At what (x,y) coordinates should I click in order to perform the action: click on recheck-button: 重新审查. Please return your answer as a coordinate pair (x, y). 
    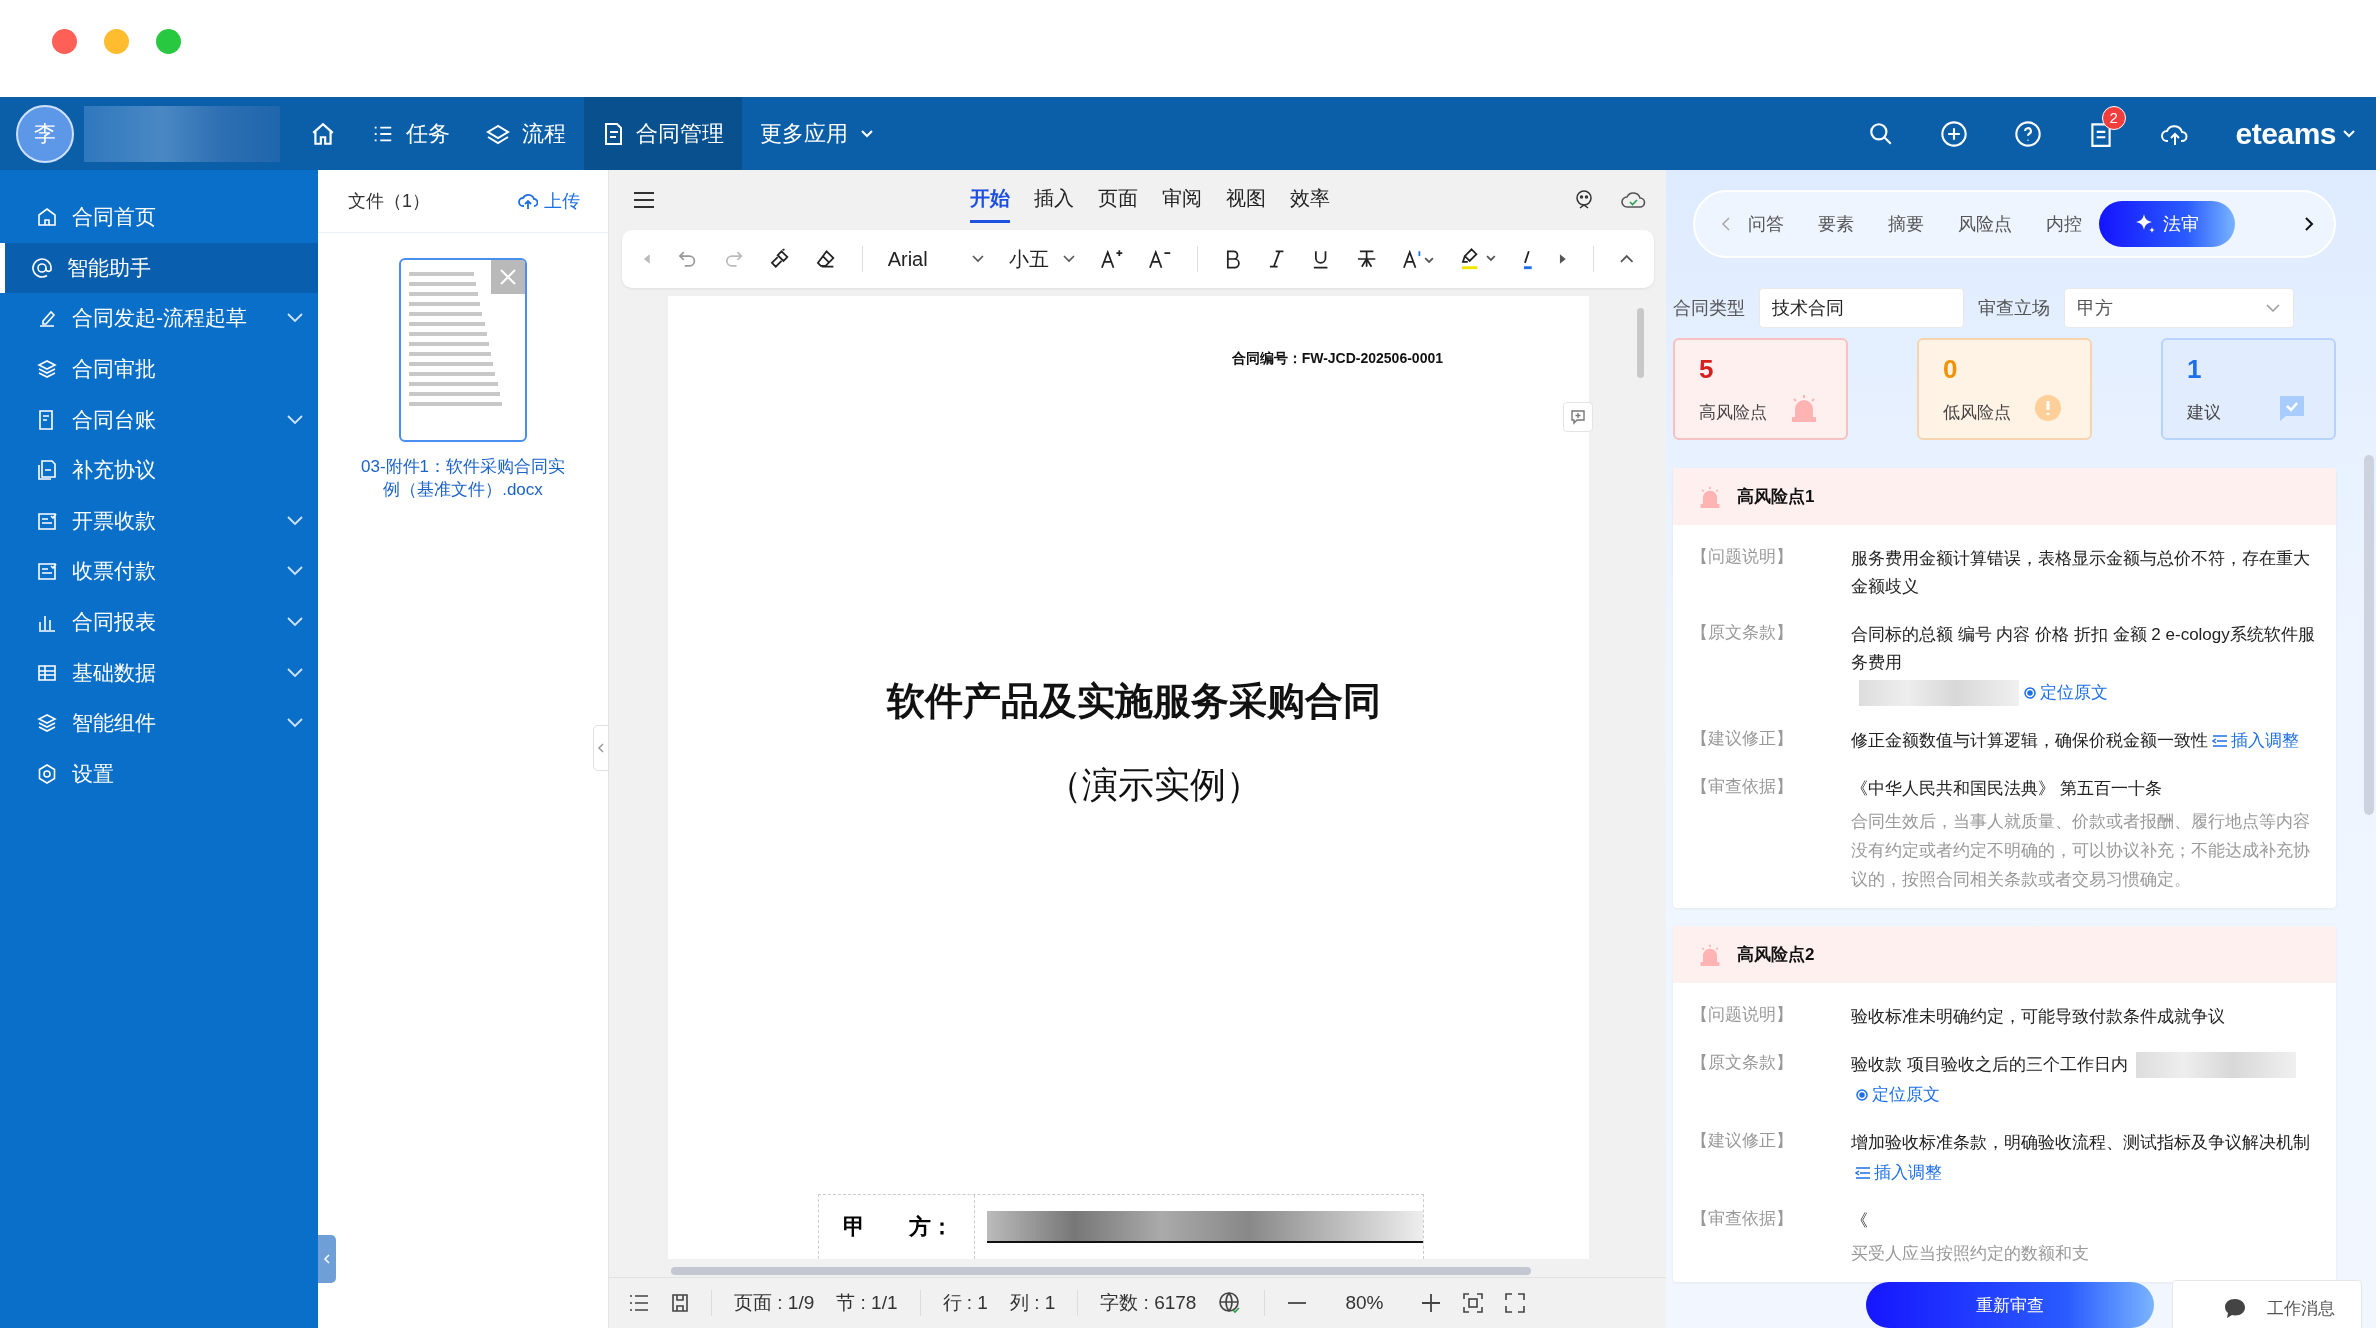
    Looking at the image, I should click on (2010, 1305).